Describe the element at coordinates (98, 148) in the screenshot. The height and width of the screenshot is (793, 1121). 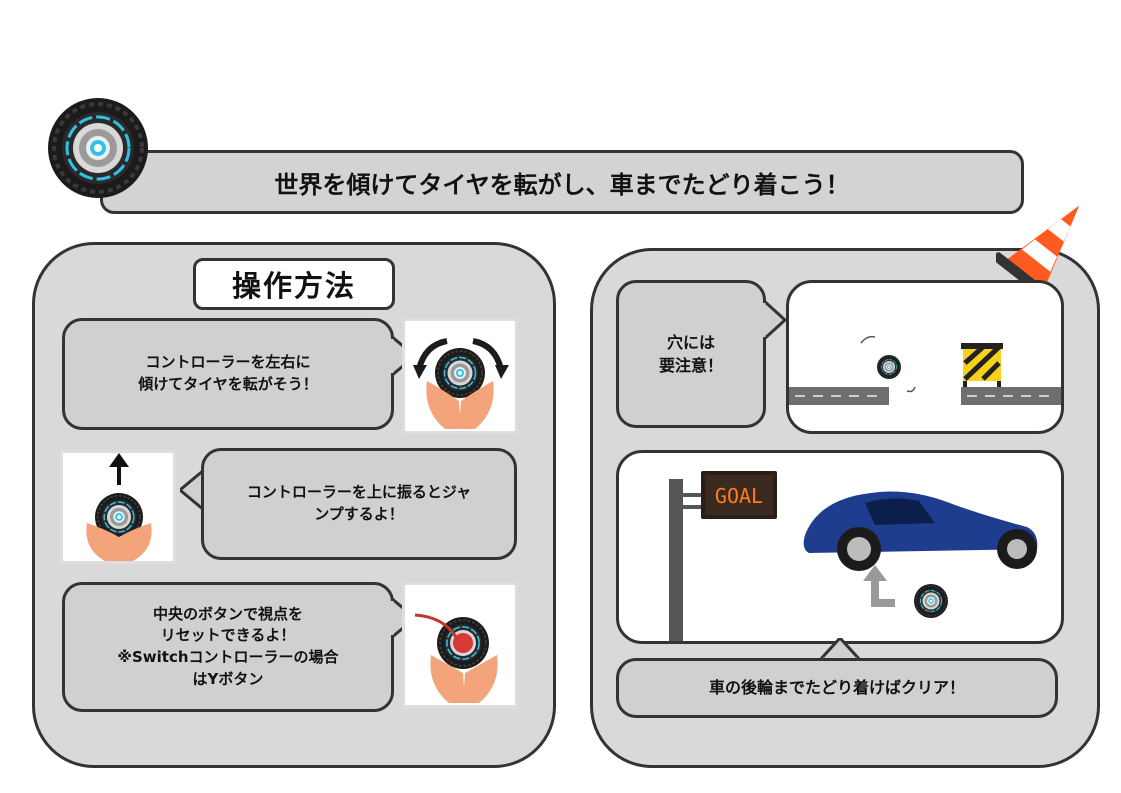
I see `tire-logo-icon` at that location.